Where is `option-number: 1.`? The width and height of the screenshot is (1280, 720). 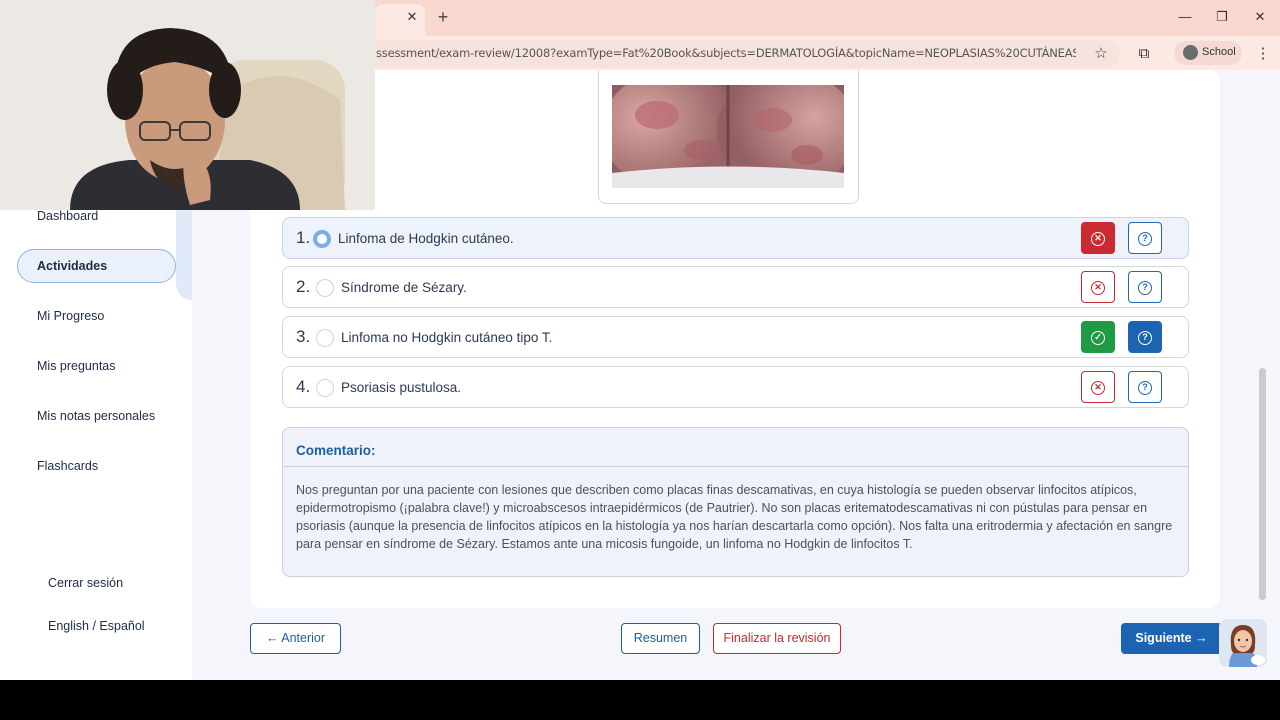
option-number: 1. is located at coordinates (303, 237).